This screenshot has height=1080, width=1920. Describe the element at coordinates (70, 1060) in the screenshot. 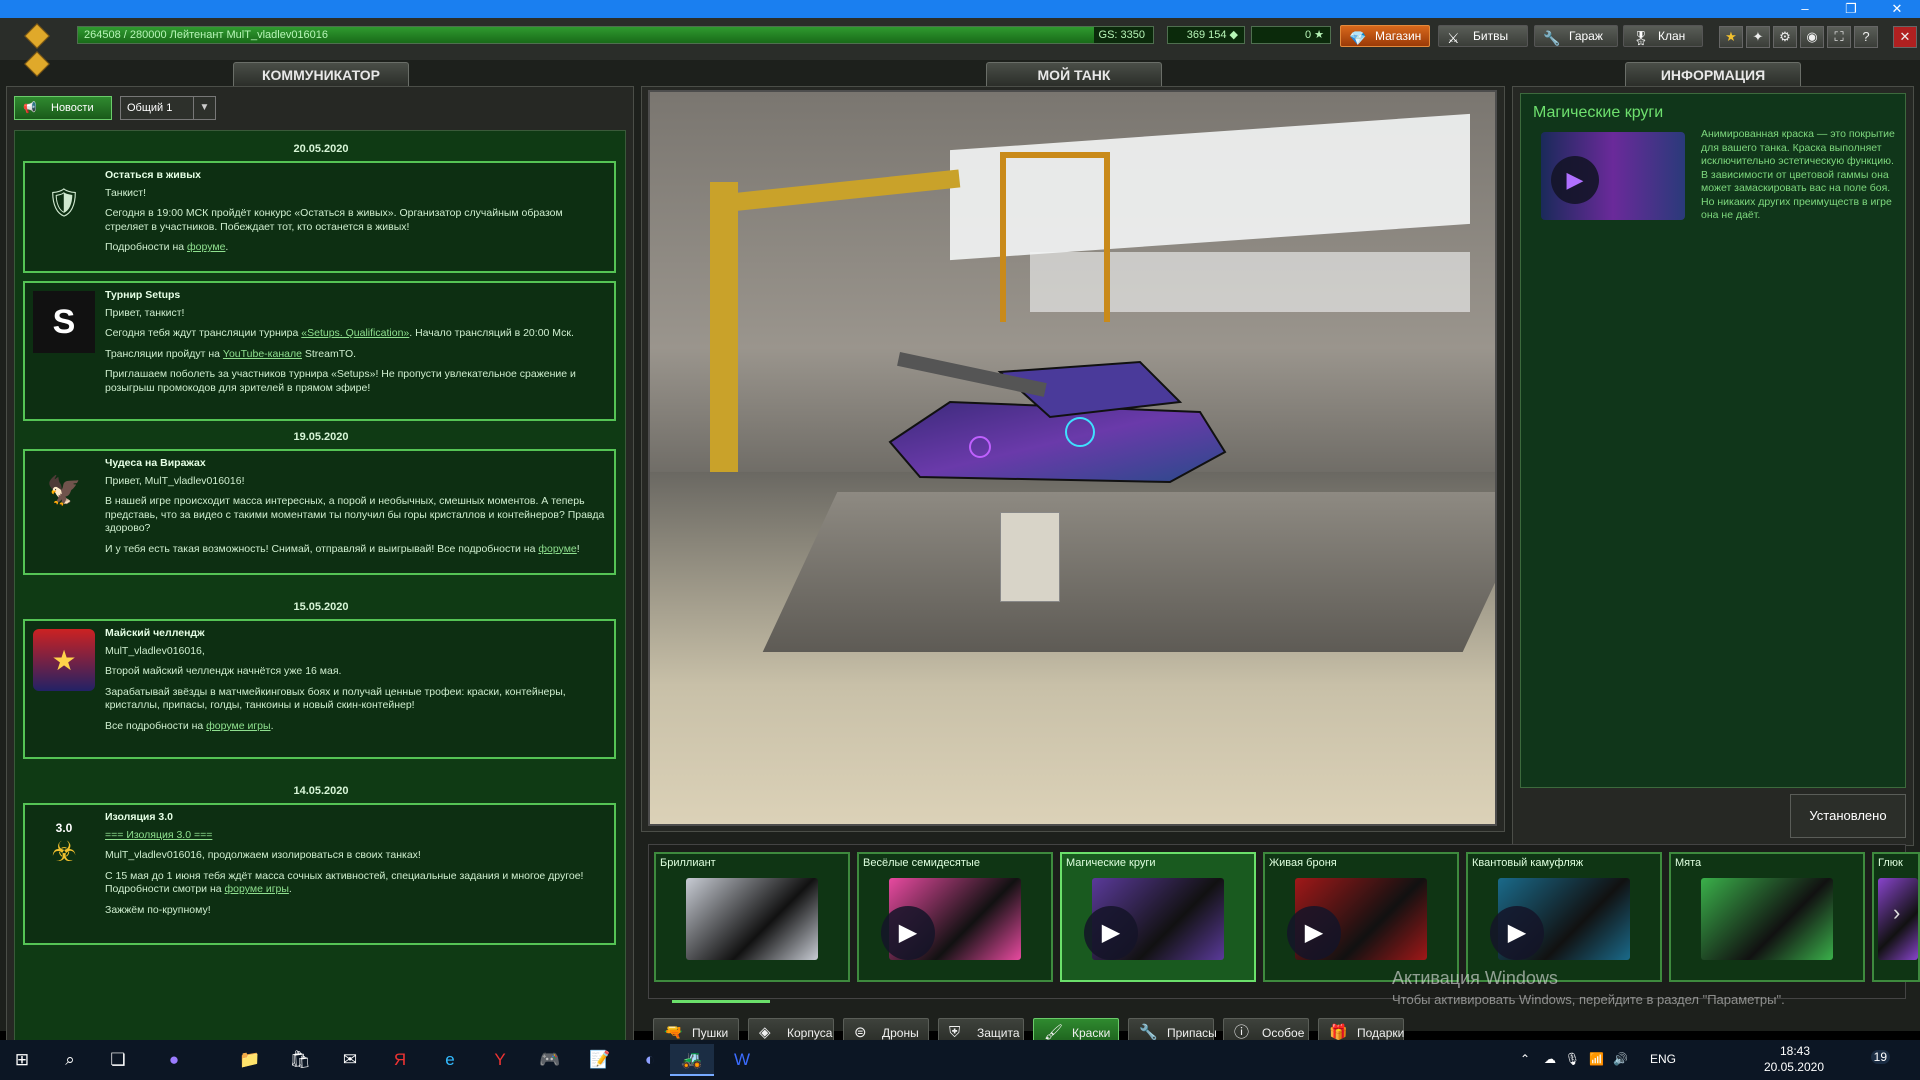

I see `search-icon: ⌕` at that location.